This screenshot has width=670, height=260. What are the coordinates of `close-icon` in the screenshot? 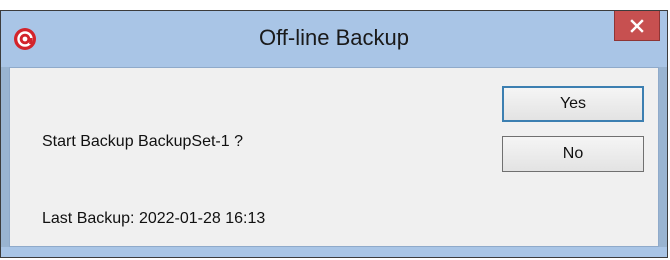 It's located at (637, 26).